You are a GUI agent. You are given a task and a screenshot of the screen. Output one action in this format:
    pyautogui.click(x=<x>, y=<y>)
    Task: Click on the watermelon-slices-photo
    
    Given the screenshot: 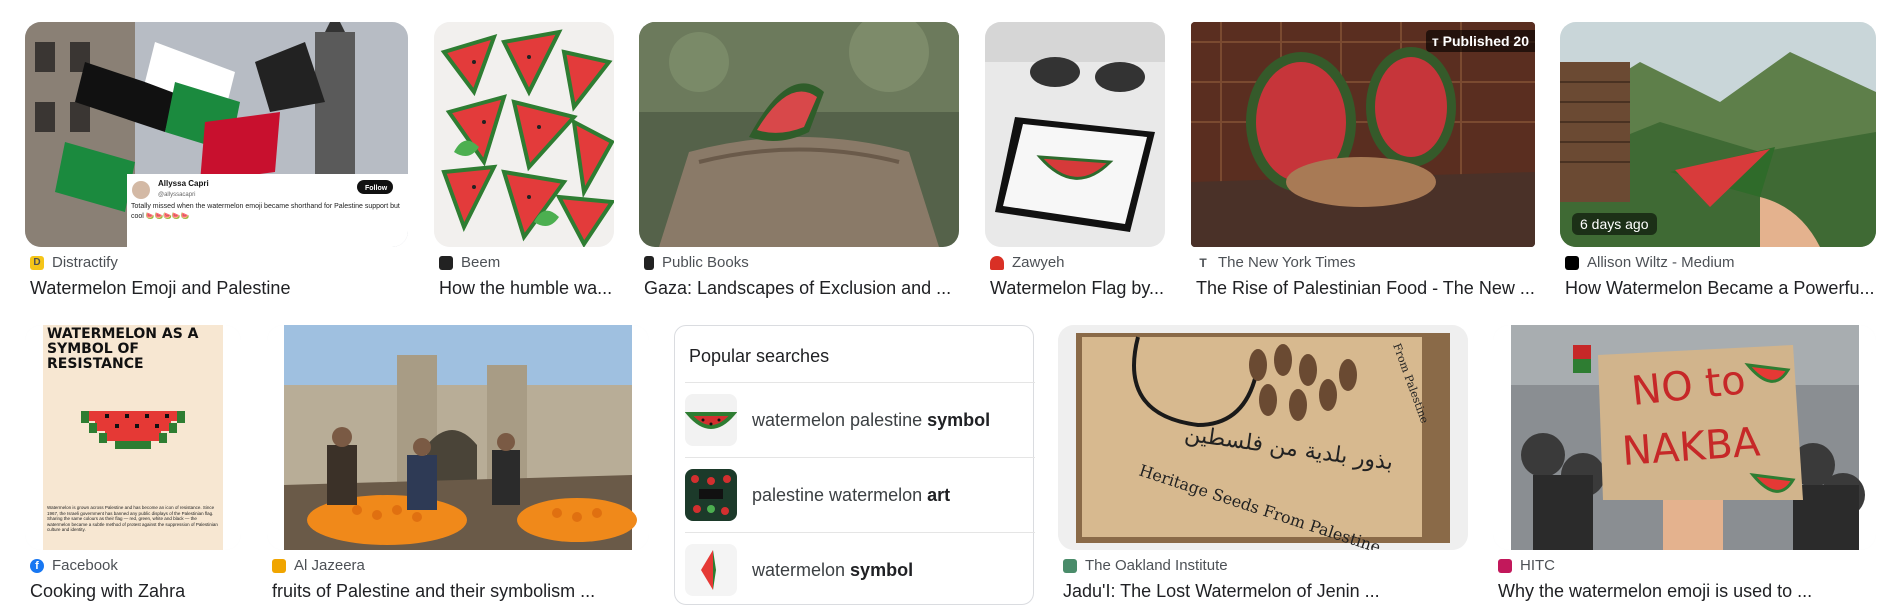 What is the action you would take?
    pyautogui.click(x=524, y=134)
    